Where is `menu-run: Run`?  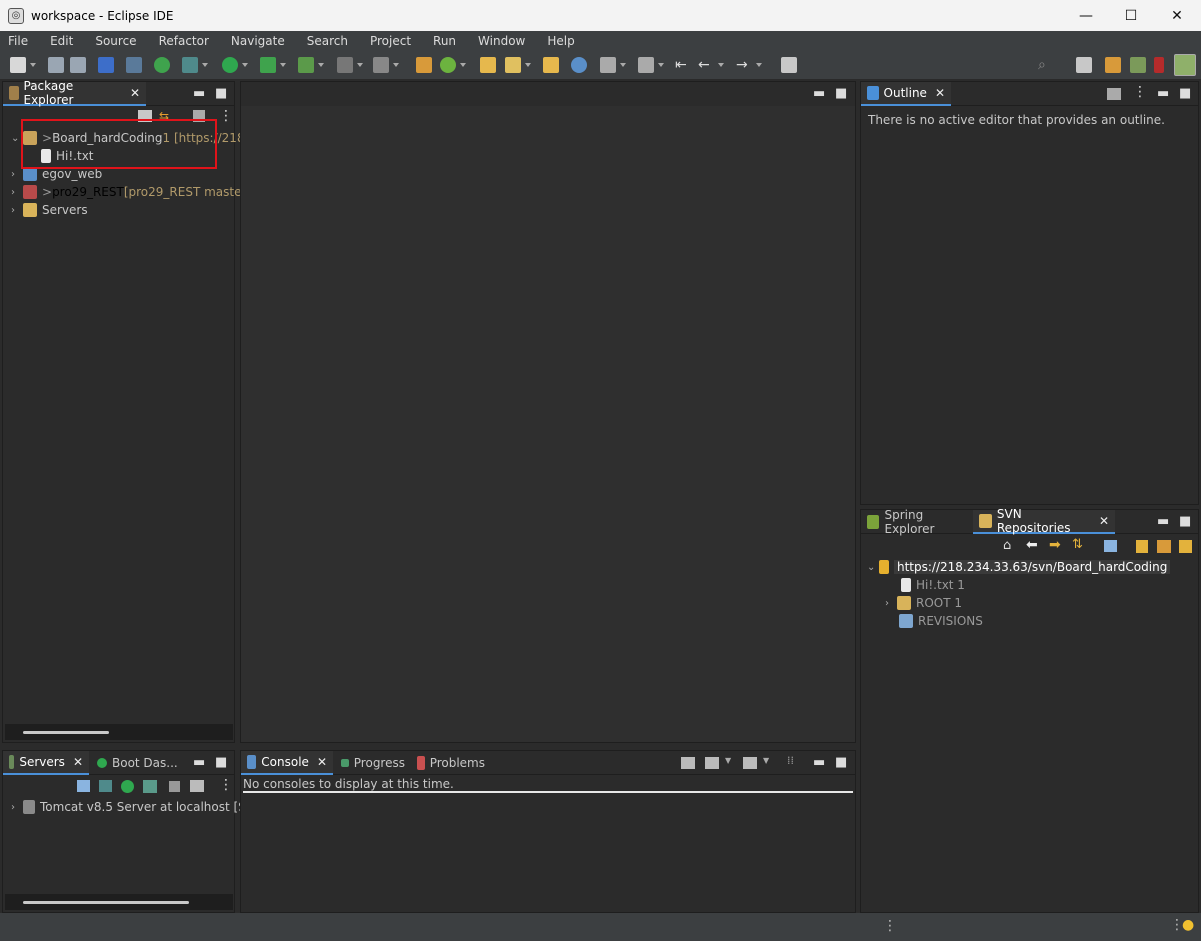
menu-run: Run is located at coordinates (444, 41).